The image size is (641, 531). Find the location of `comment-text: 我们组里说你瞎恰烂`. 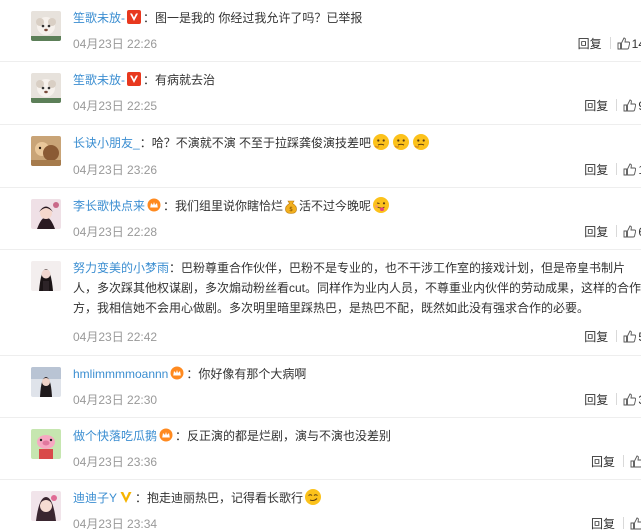

comment-text: 我们组里说你瞎恰烂 is located at coordinates (229, 206).